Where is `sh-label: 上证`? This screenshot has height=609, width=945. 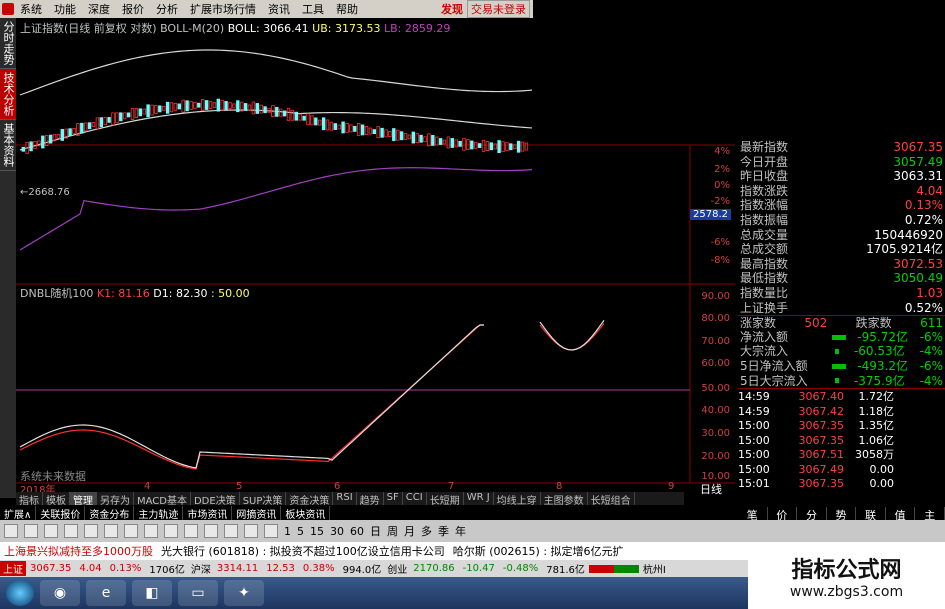
sh-label: 上证 is located at coordinates (13, 568).